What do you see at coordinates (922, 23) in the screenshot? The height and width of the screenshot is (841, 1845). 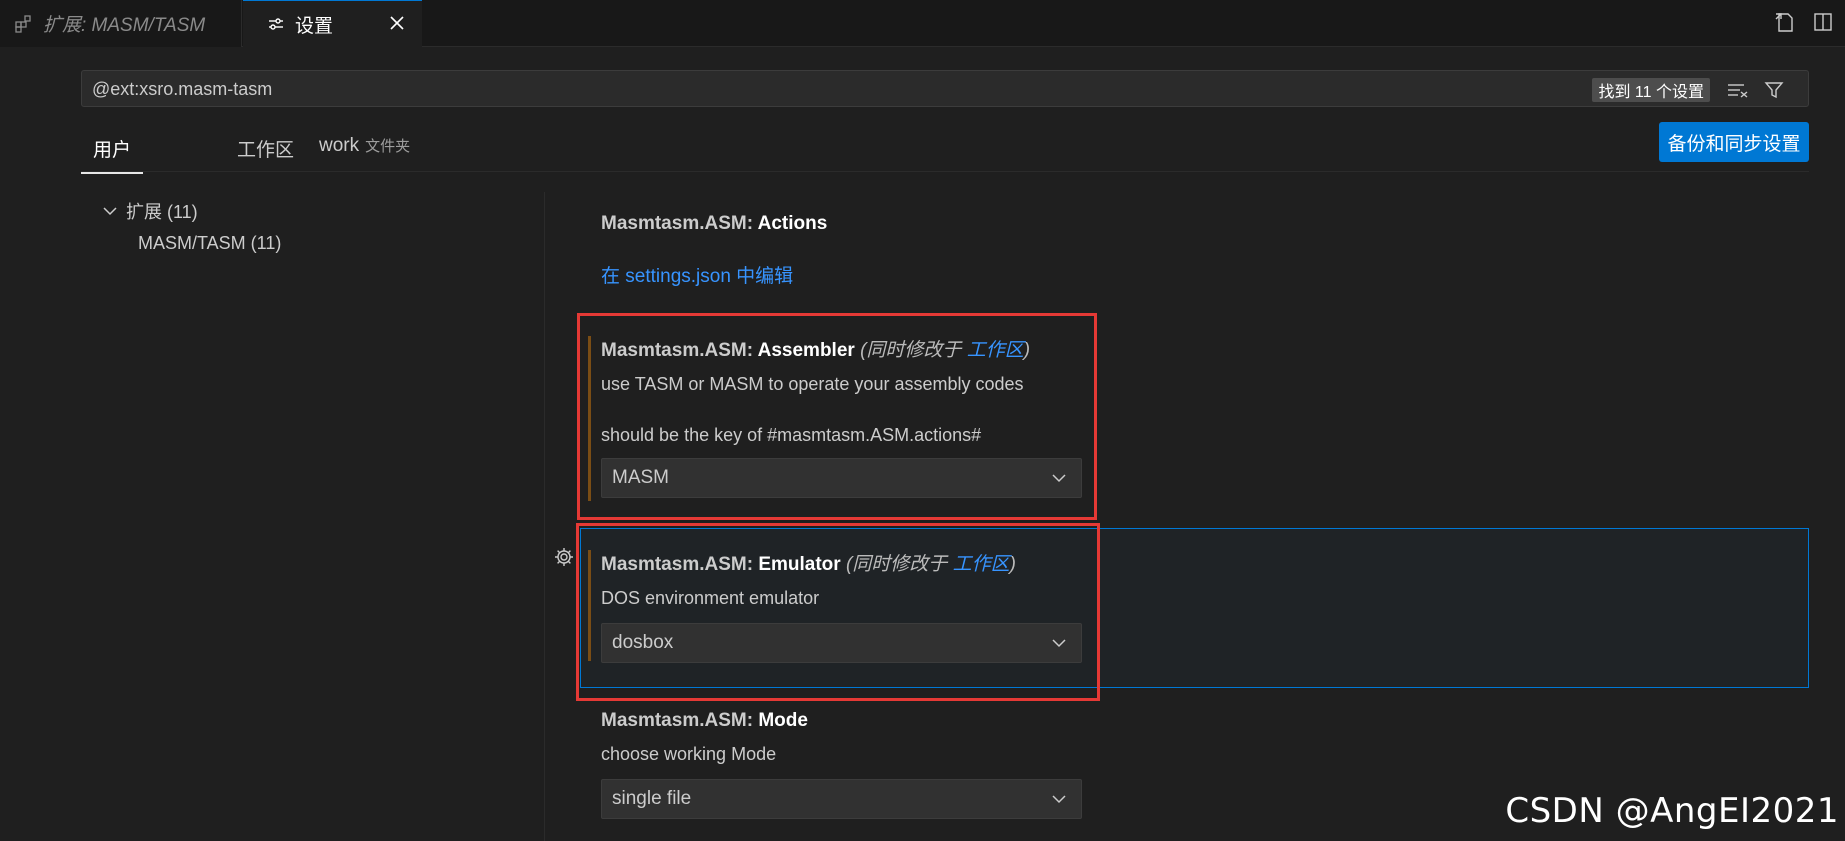 I see `editor-tab-bar: 扩展: MASM/TASM 设置` at bounding box center [922, 23].